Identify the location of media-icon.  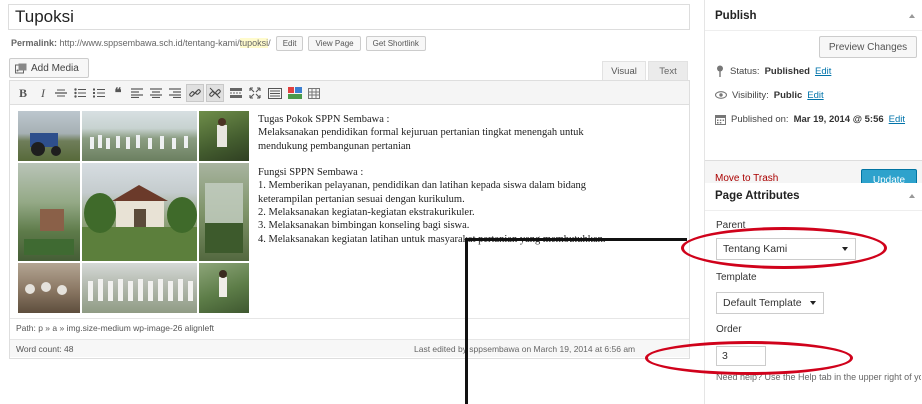
(295, 93).